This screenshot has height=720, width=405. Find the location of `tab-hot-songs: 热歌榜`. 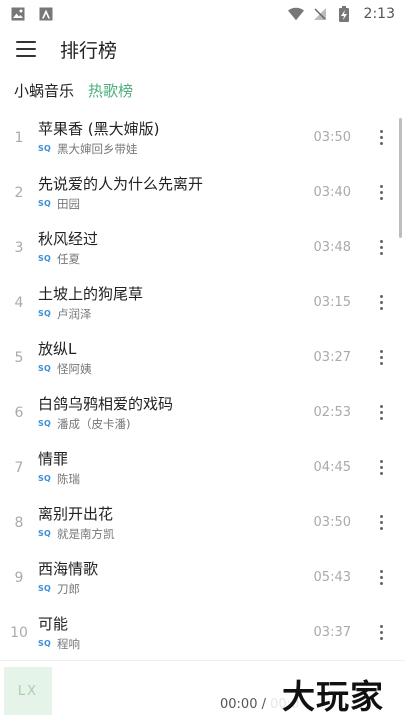

tab-hot-songs: 热歌榜 is located at coordinates (110, 90).